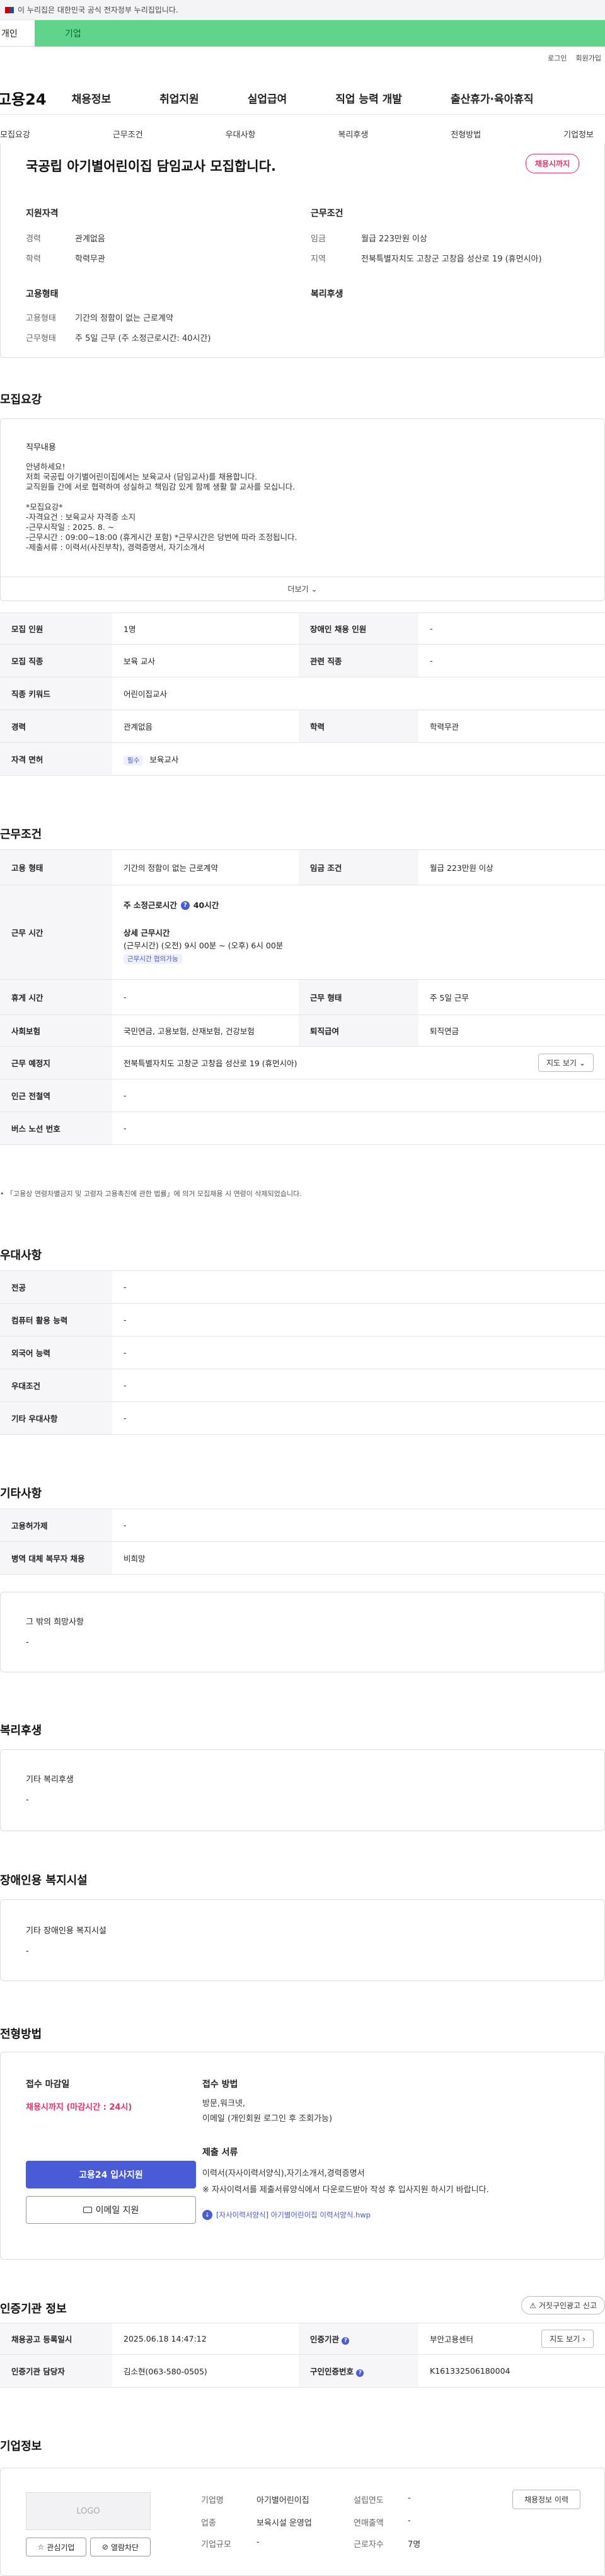 This screenshot has width=605, height=2576. What do you see at coordinates (17, 33) in the screenshot?
I see `tab-individual: 개인` at bounding box center [17, 33].